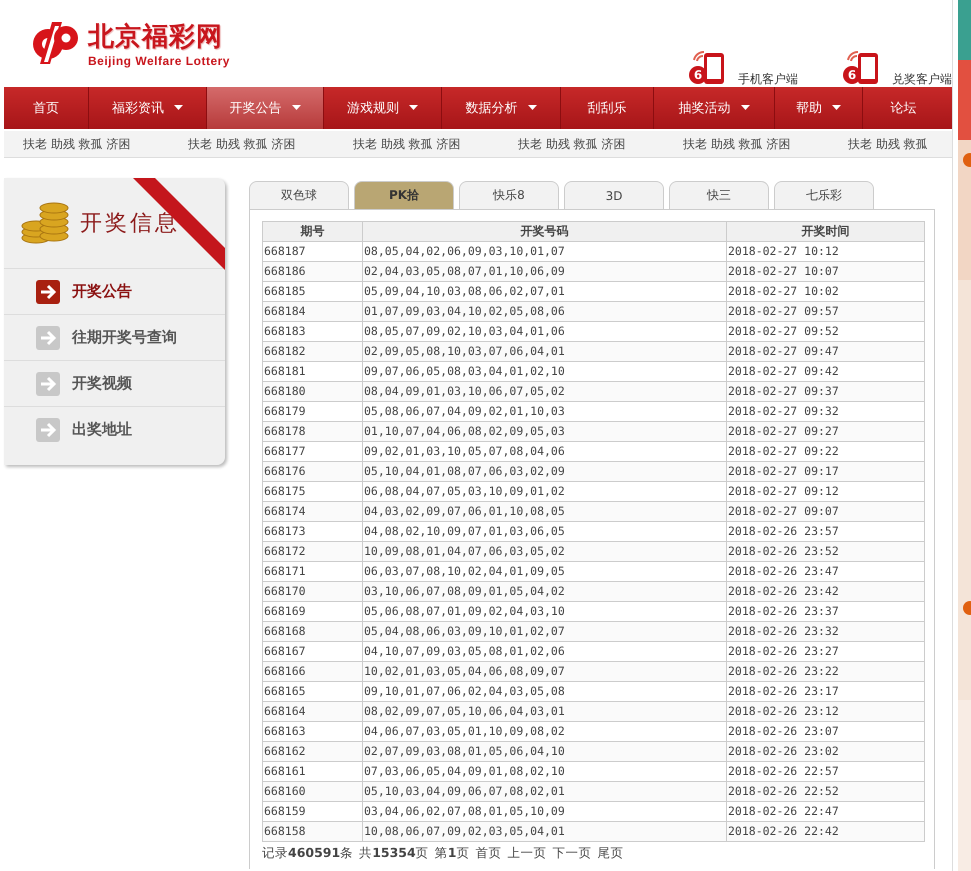 The image size is (971, 871). I want to click on column-header: 期号, so click(312, 232).